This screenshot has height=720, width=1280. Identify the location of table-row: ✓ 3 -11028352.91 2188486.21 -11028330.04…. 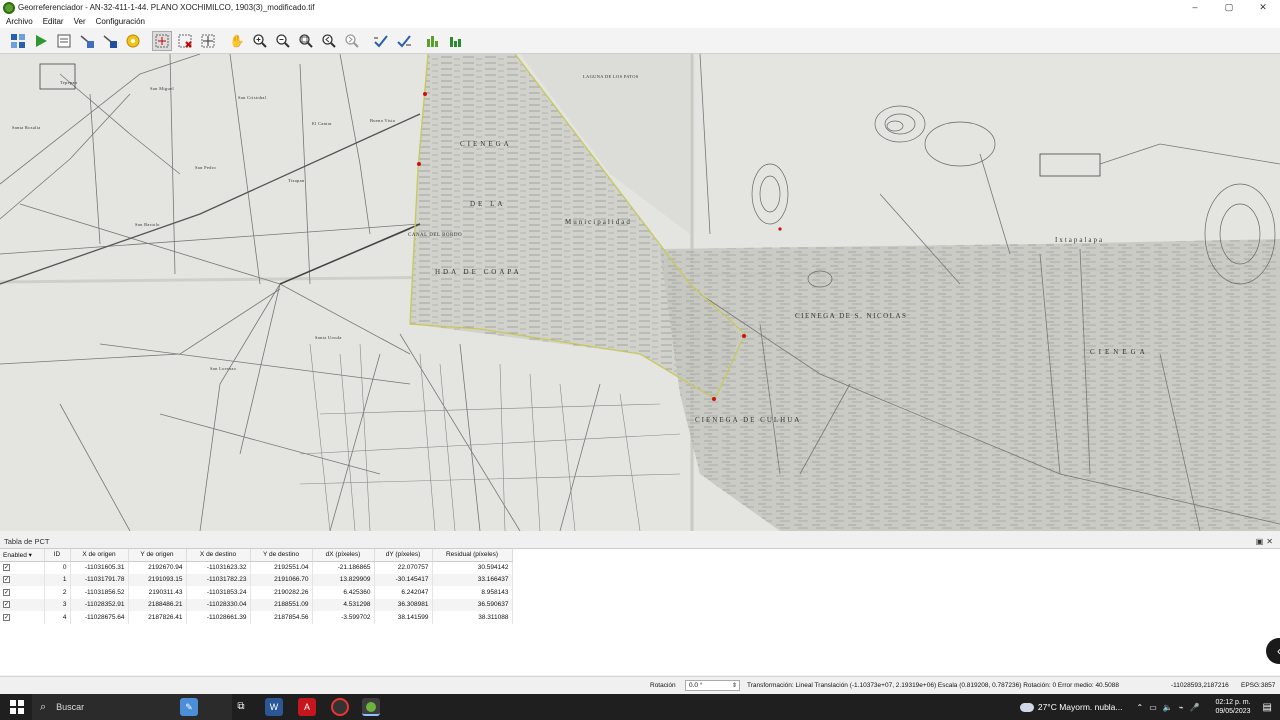
(256, 604).